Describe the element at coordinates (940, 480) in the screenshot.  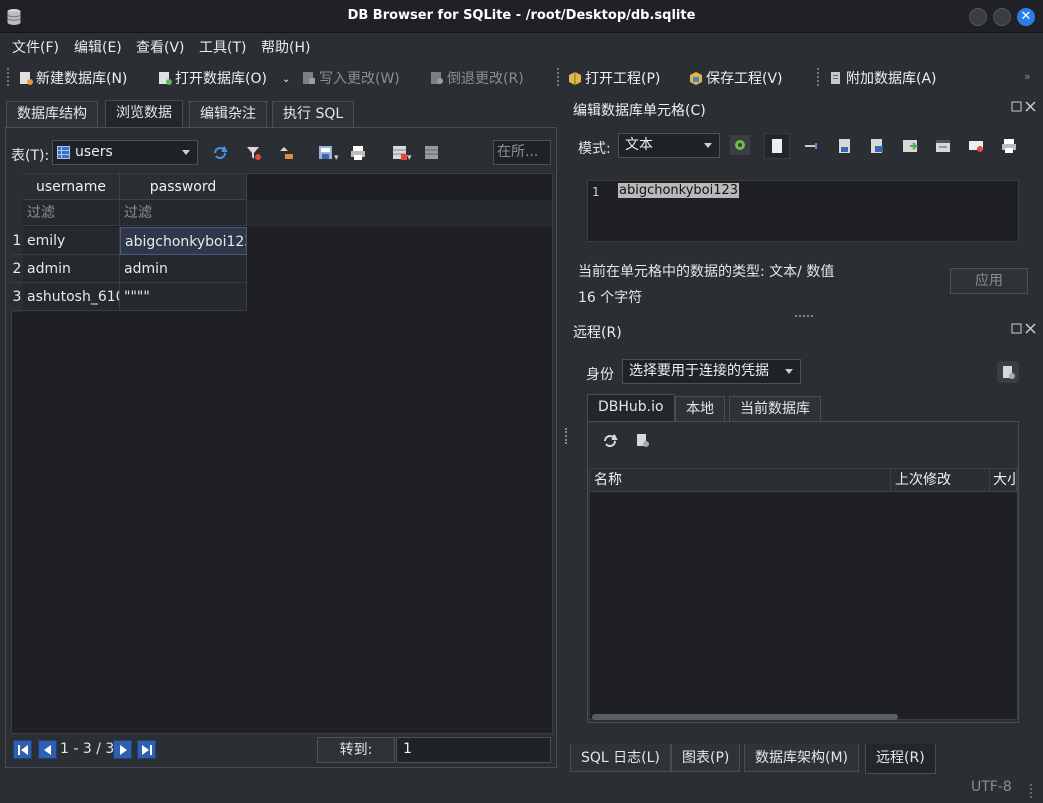
I see `remote-column-last-modified: 上次修改` at that location.